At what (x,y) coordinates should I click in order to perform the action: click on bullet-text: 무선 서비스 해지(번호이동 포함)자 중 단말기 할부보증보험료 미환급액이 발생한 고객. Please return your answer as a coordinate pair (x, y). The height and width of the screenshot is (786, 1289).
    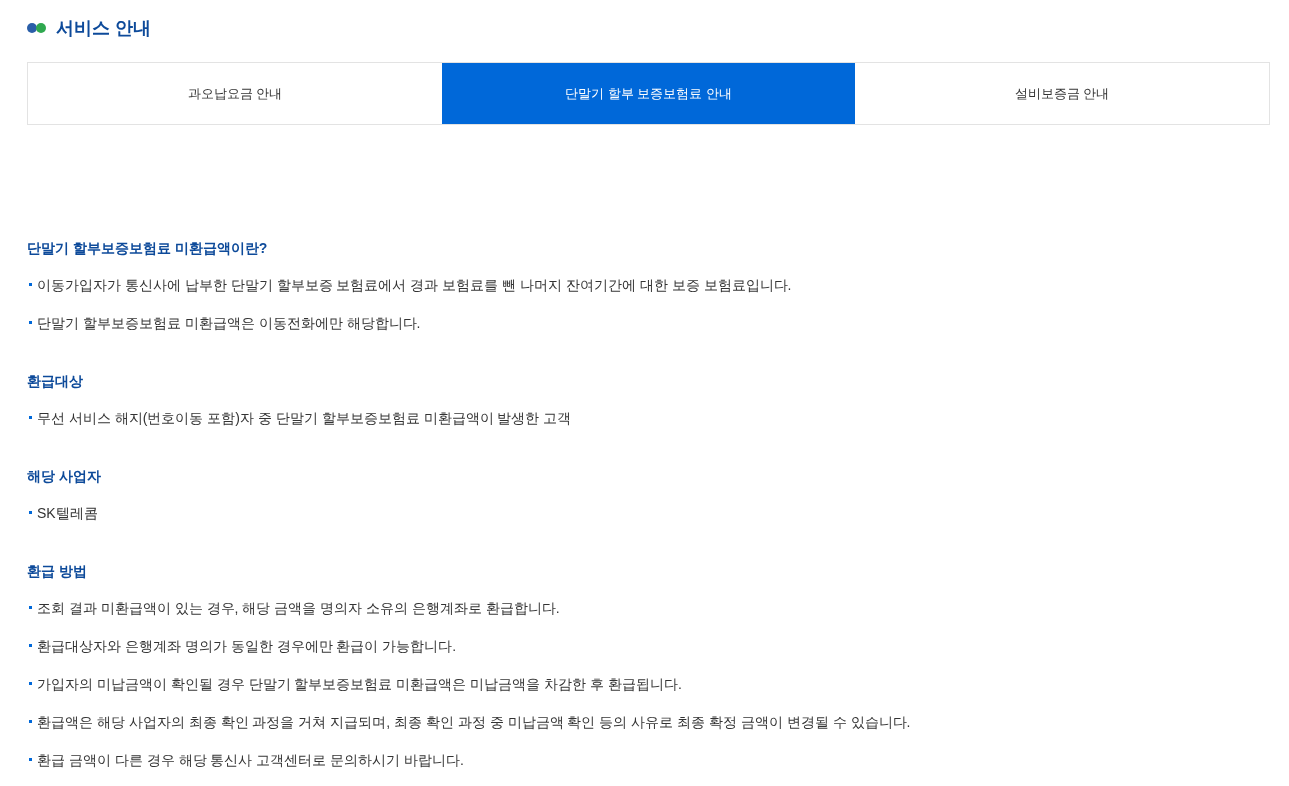
    Looking at the image, I should click on (304, 418).